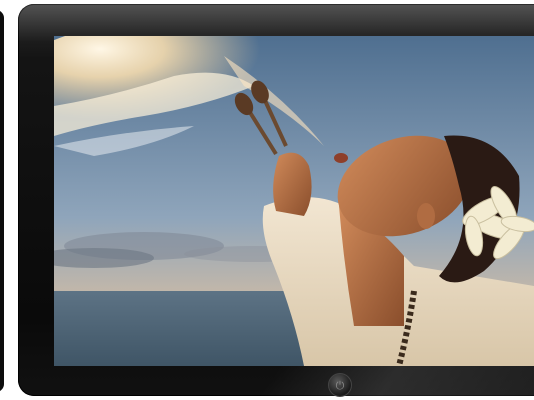 Image resolution: width=534 pixels, height=400 pixels. I want to click on arm, so click(292, 184).